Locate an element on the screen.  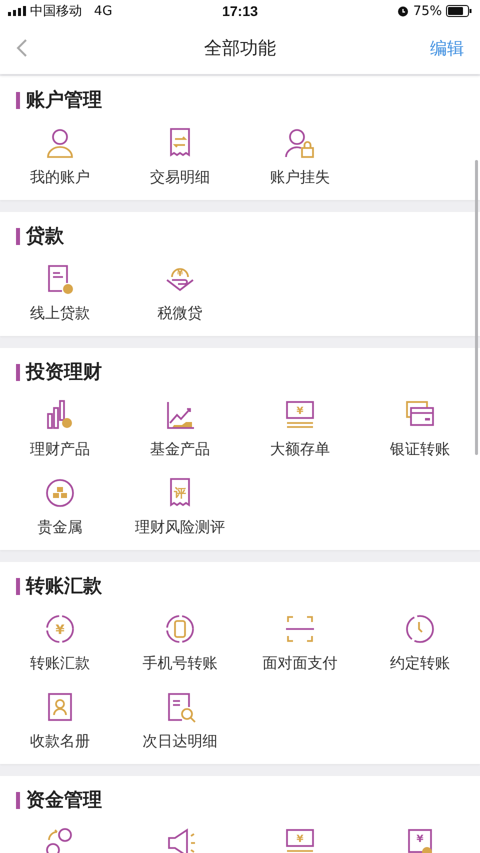
clock-icon is located at coordinates (420, 629).